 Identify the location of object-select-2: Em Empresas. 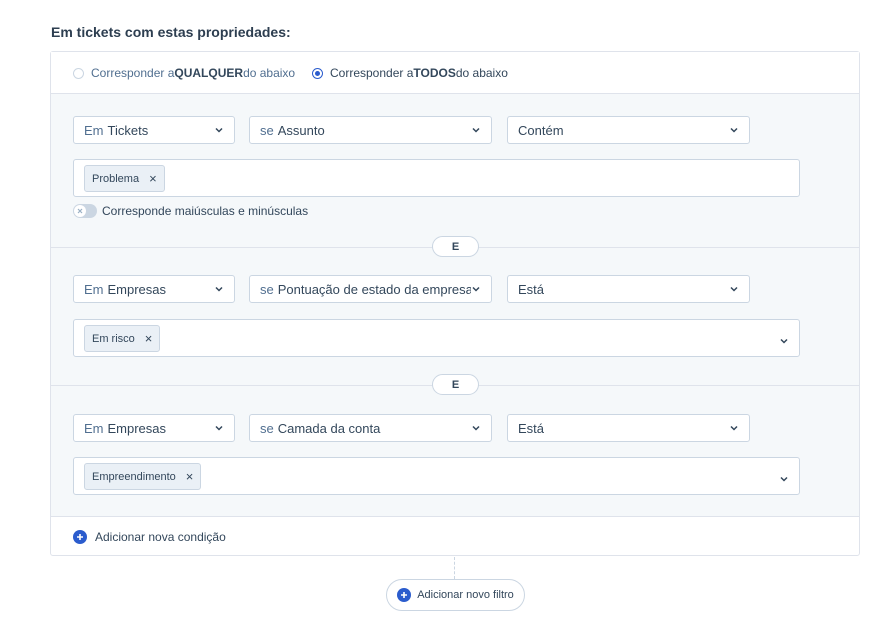
(154, 289).